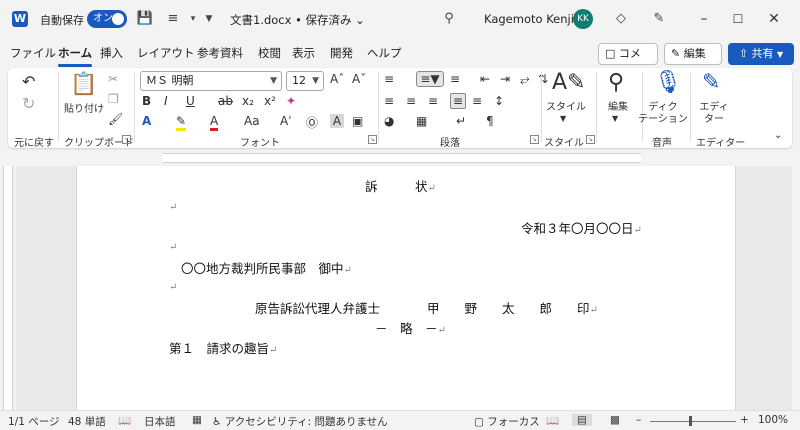  What do you see at coordinates (220, 53) in the screenshot?
I see `tab-references: 参考資料` at bounding box center [220, 53].